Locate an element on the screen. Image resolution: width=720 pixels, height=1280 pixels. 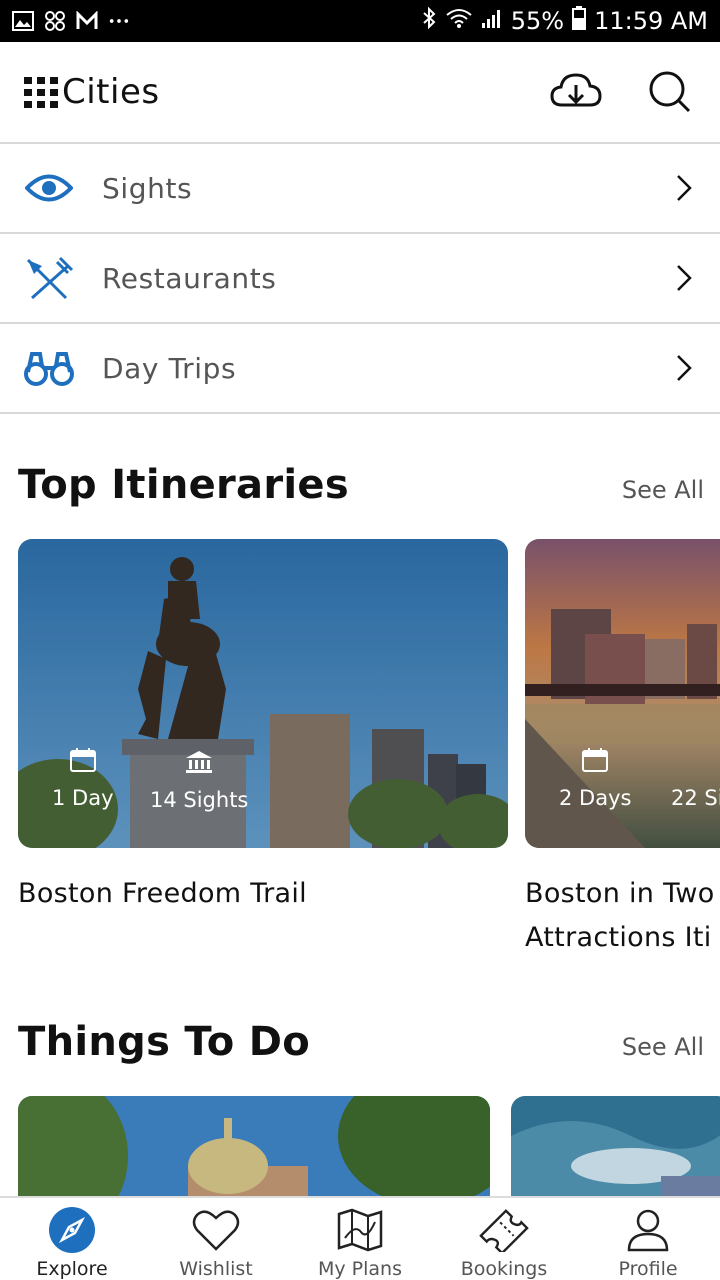
bluetooth-icon is located at coordinates (429, 21).